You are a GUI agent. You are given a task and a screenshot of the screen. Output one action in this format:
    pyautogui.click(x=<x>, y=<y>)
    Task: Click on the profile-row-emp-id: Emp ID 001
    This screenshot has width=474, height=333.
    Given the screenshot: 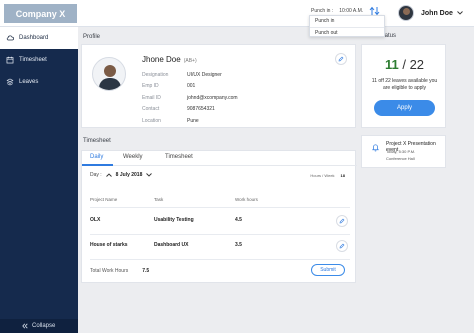 What is the action you would take?
    pyautogui.click(x=190, y=87)
    